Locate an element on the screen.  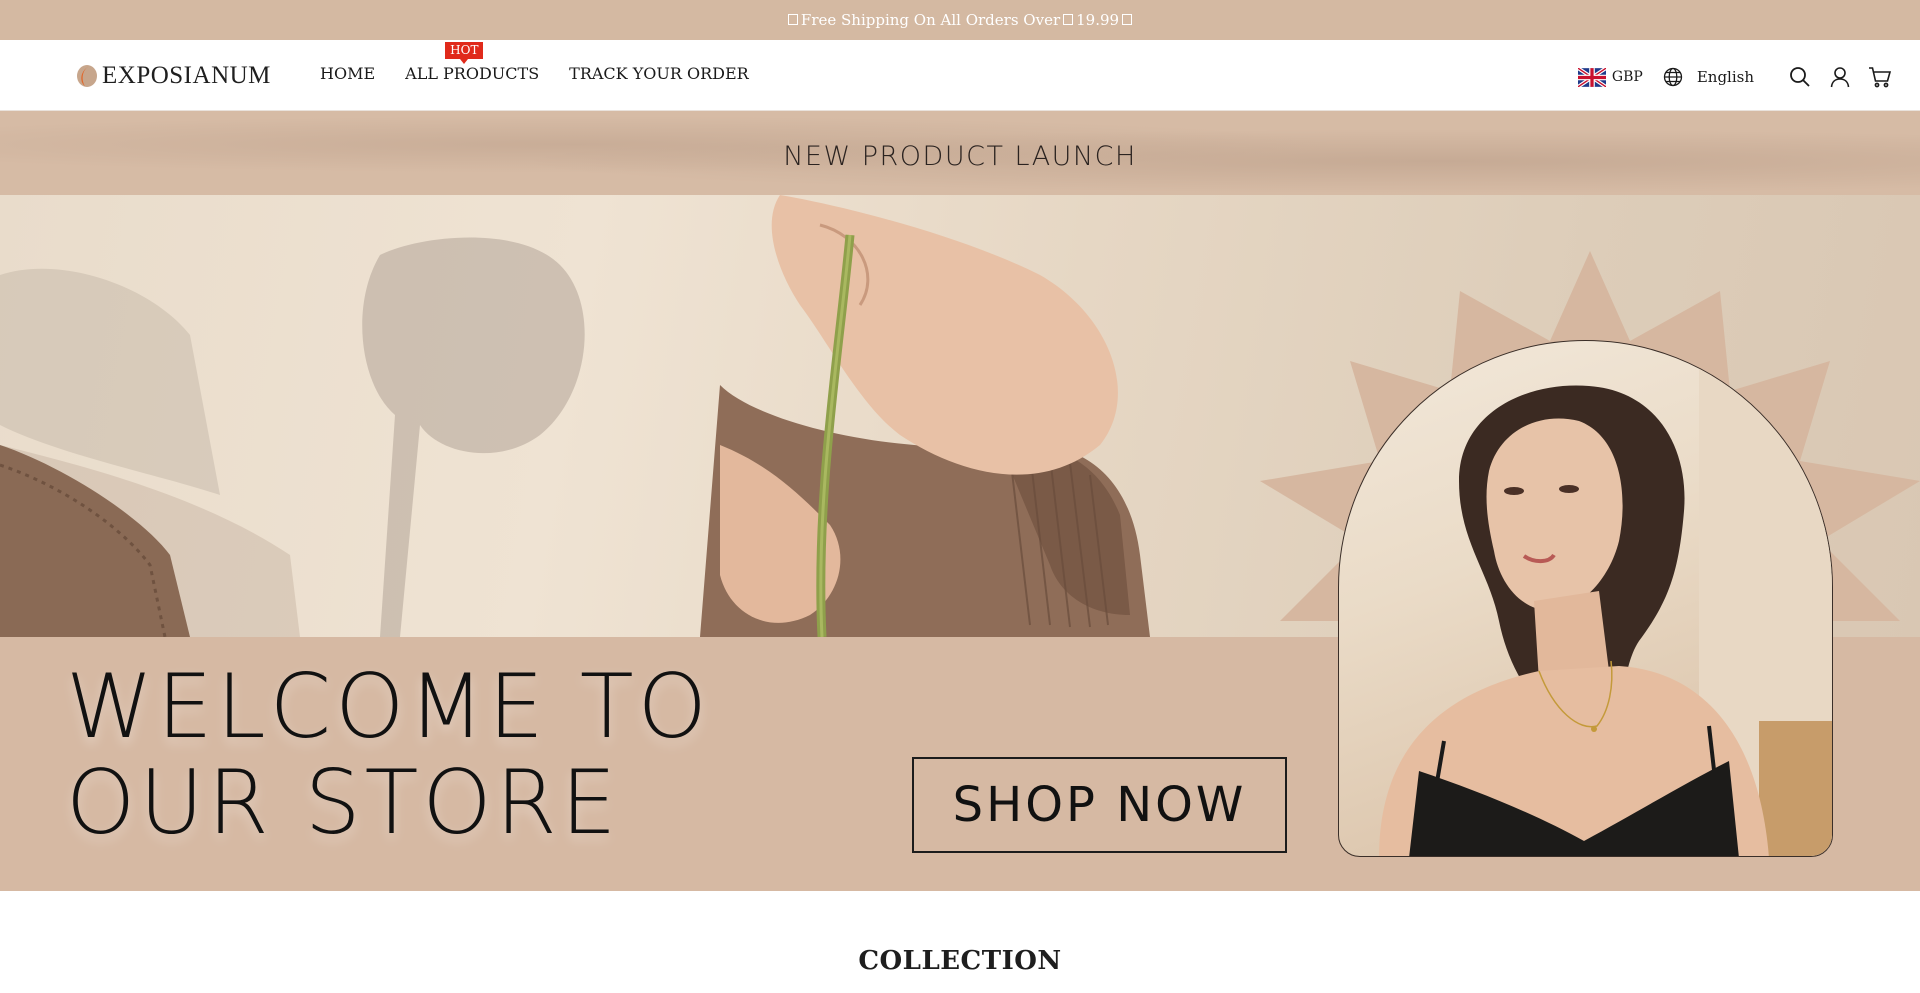
logo: EXPOSIANUM is located at coordinates (173, 76).